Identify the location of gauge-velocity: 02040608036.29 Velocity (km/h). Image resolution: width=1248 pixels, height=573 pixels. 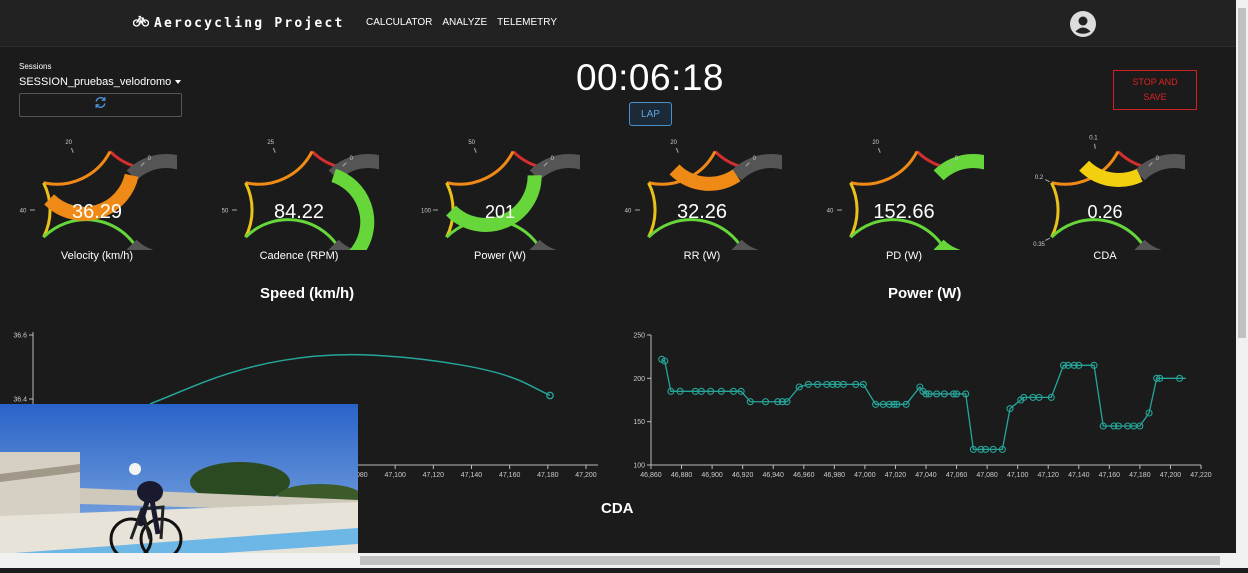
(97, 200).